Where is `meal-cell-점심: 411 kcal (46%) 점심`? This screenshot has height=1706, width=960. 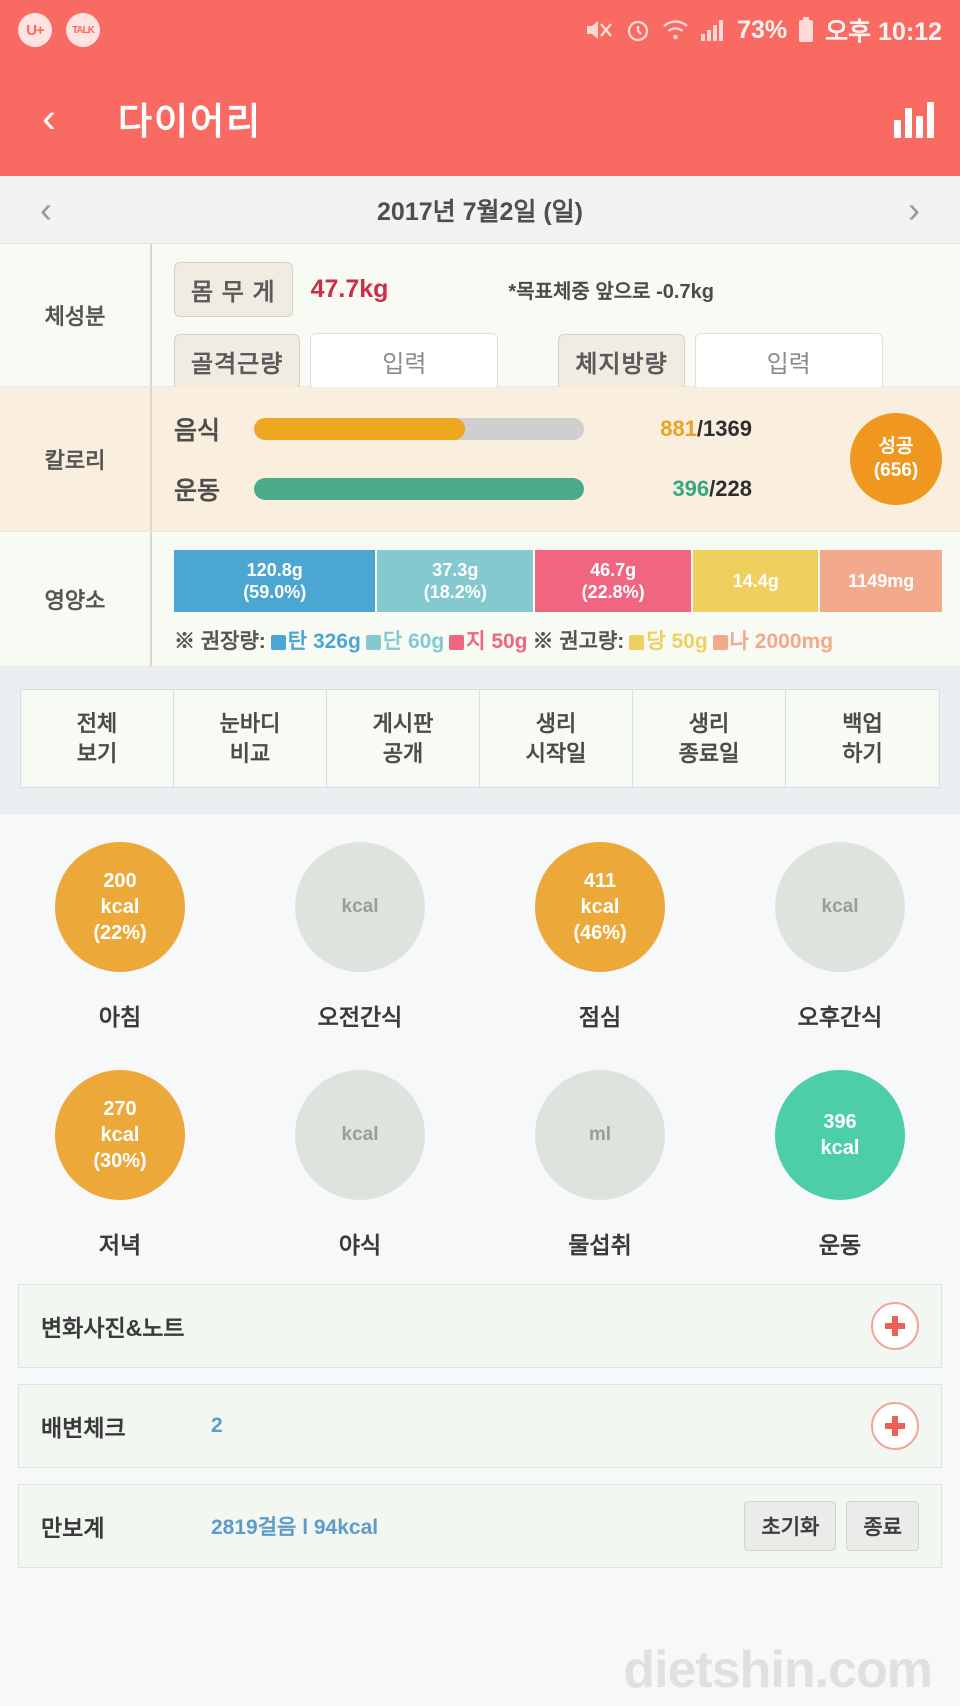
meal-cell-점심: 411 kcal (46%) 점심 is located at coordinates (600, 937).